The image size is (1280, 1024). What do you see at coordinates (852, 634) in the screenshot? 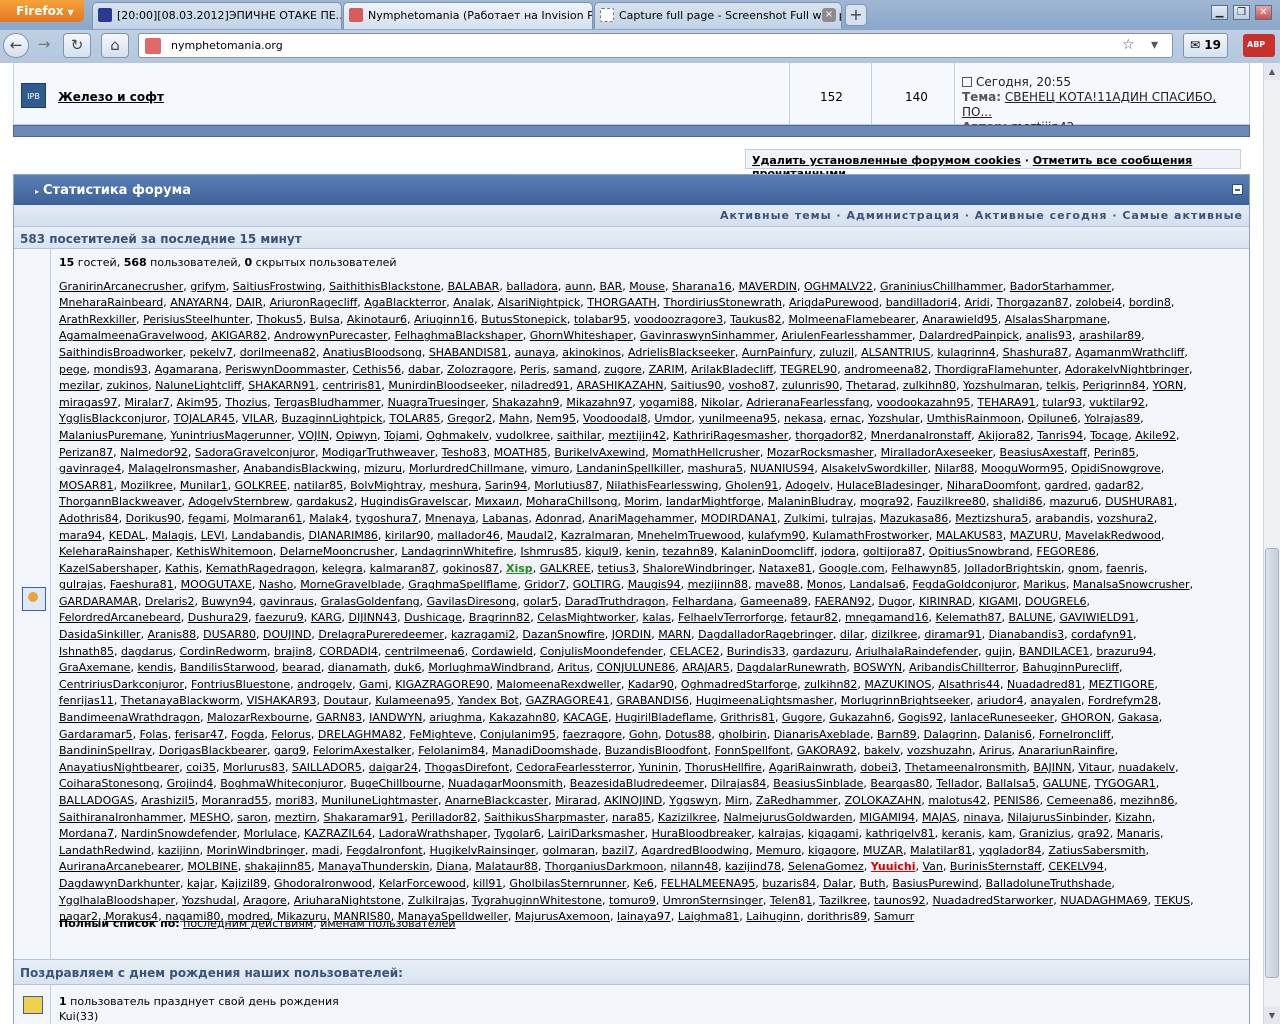
I see `user-link: dilar` at bounding box center [852, 634].